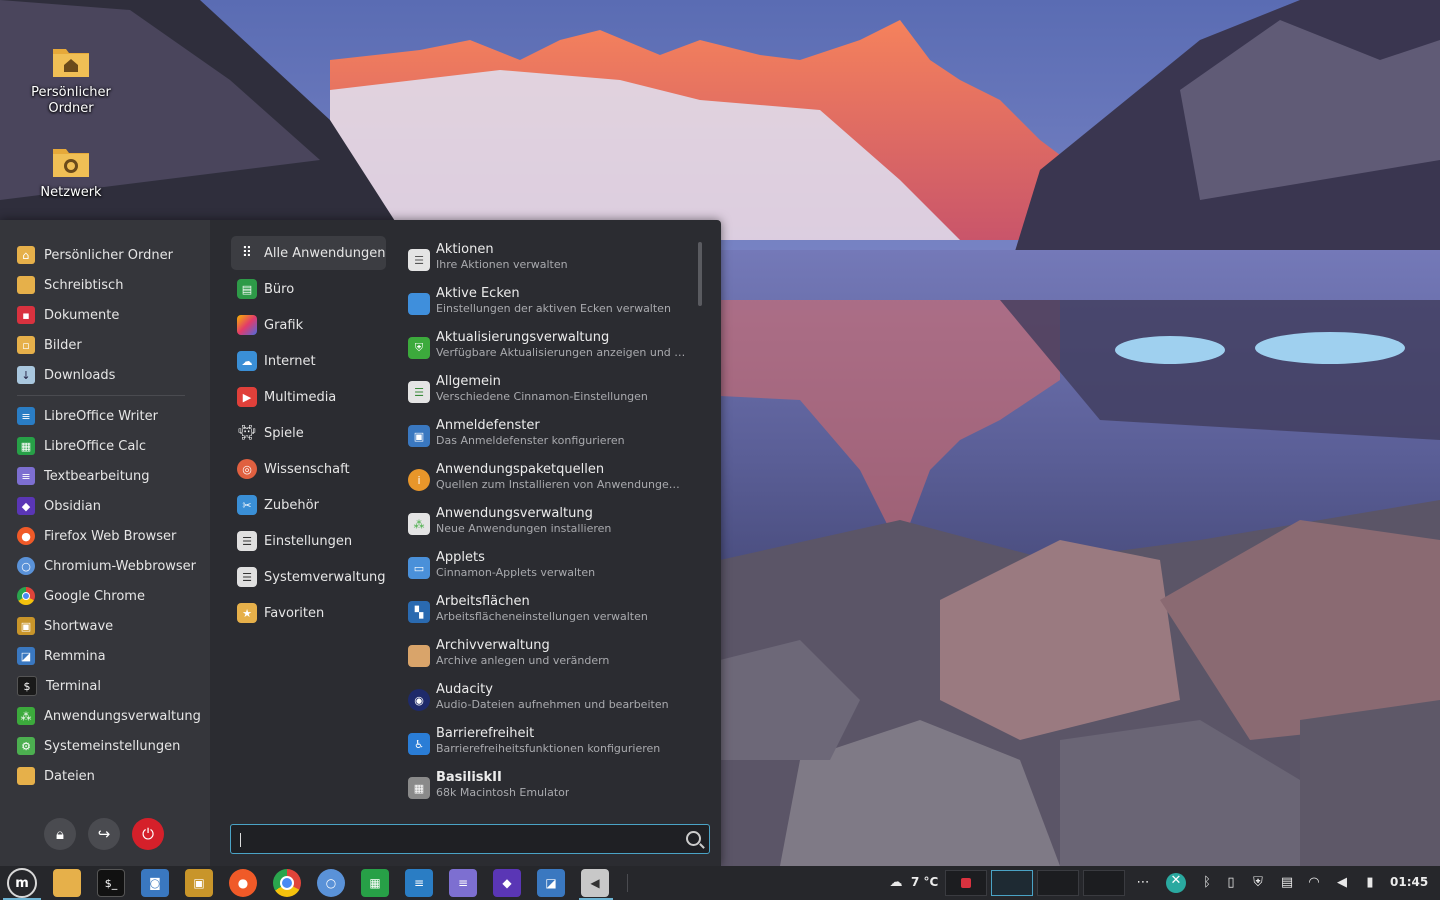 The image size is (1440, 900). What do you see at coordinates (291, 505) in the screenshot?
I see `category-label: Zubehör` at bounding box center [291, 505].